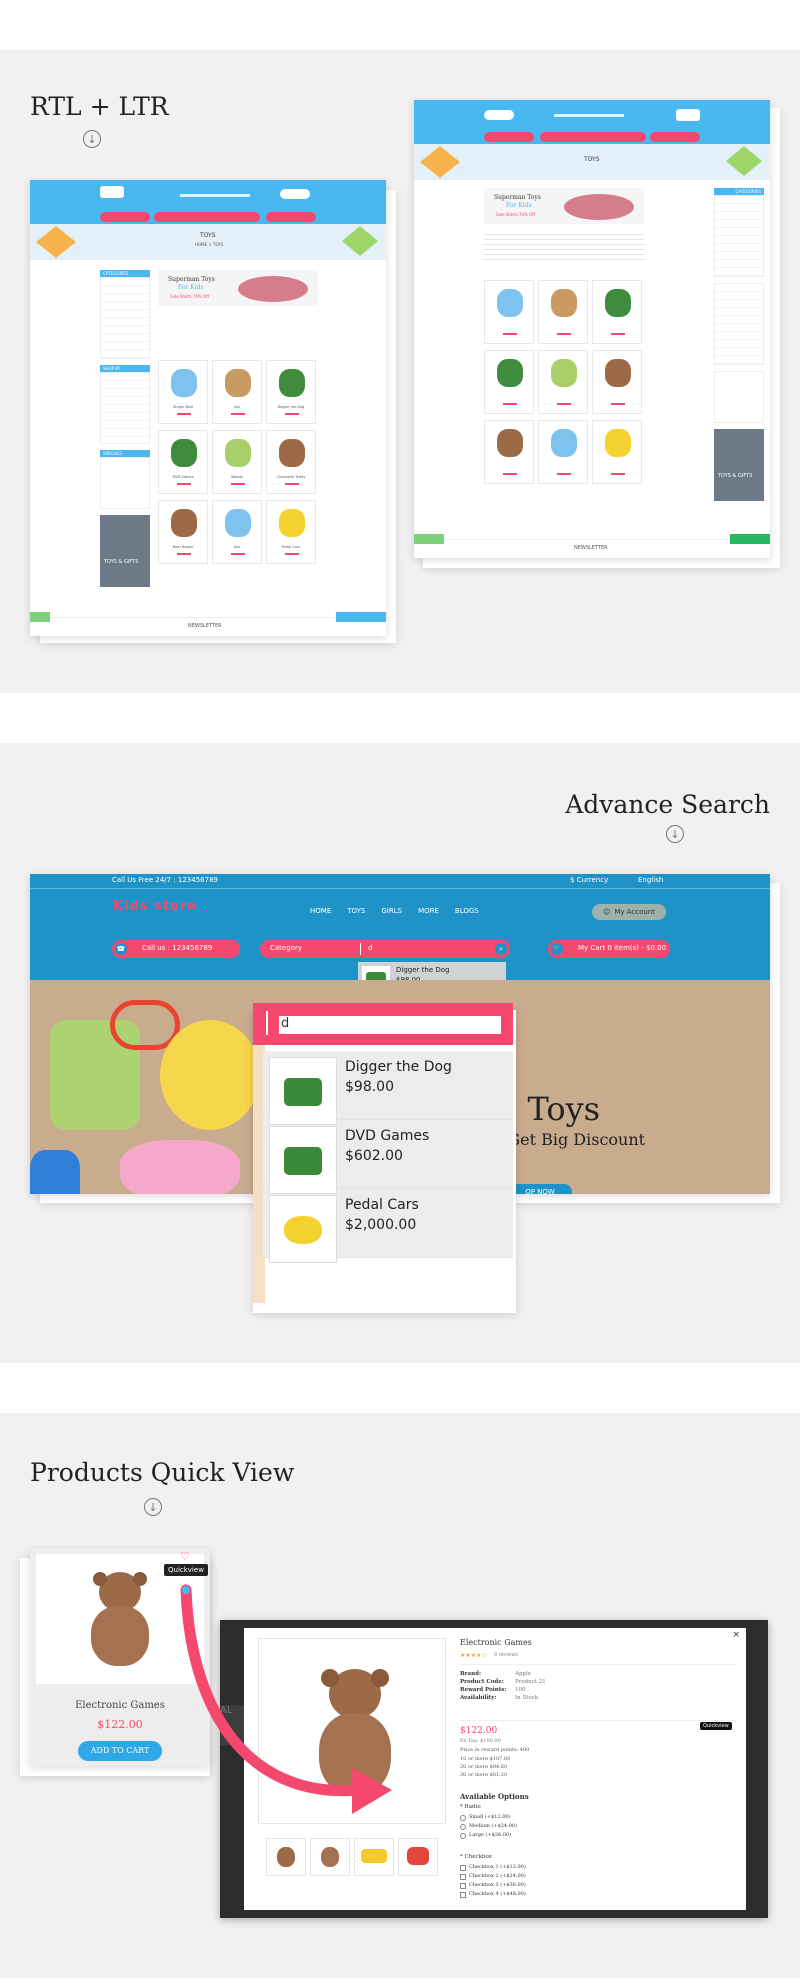 The height and width of the screenshot is (1978, 800). I want to click on thumb-car, so click(374, 1857).